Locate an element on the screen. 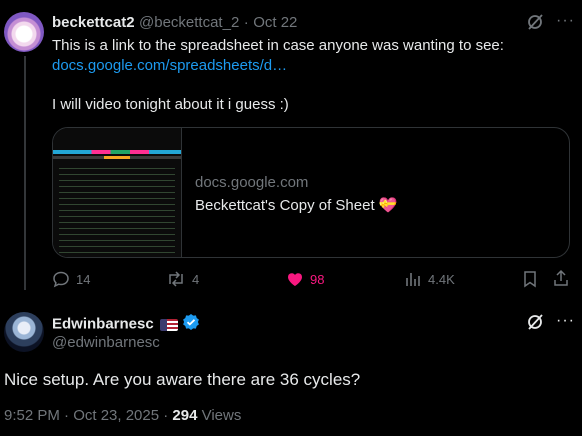  reply-count: 14 is located at coordinates (83, 279).